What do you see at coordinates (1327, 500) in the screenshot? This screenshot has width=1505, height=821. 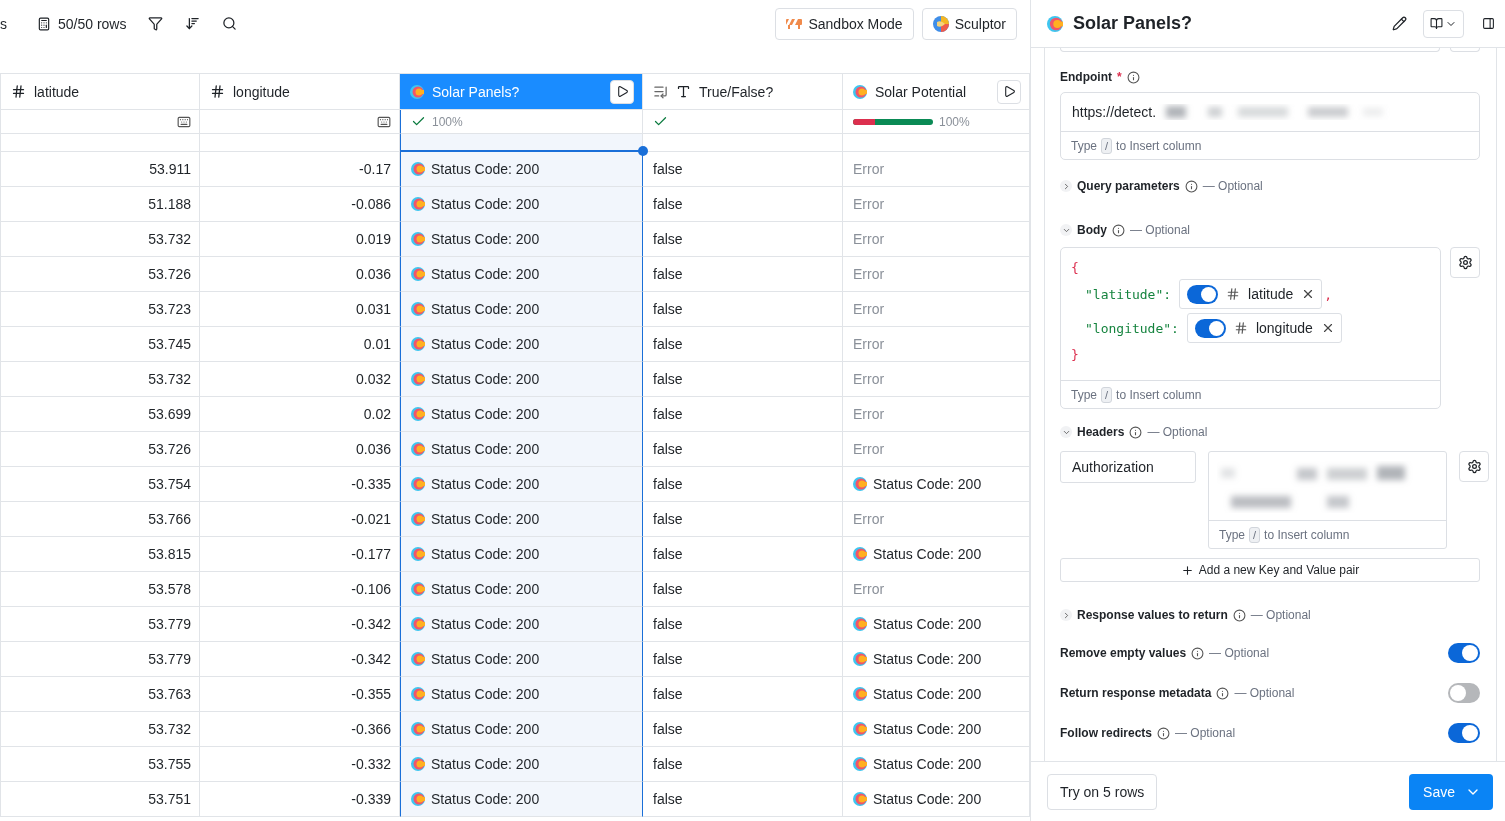 I see `header-value-field: Type / to Insert column` at bounding box center [1327, 500].